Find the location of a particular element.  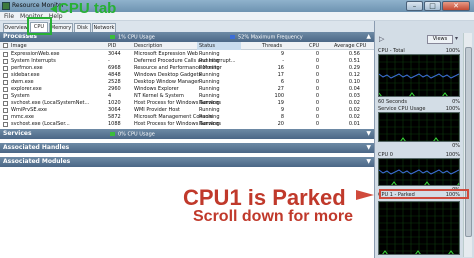

column-pid: PID is located at coordinates (112, 46).